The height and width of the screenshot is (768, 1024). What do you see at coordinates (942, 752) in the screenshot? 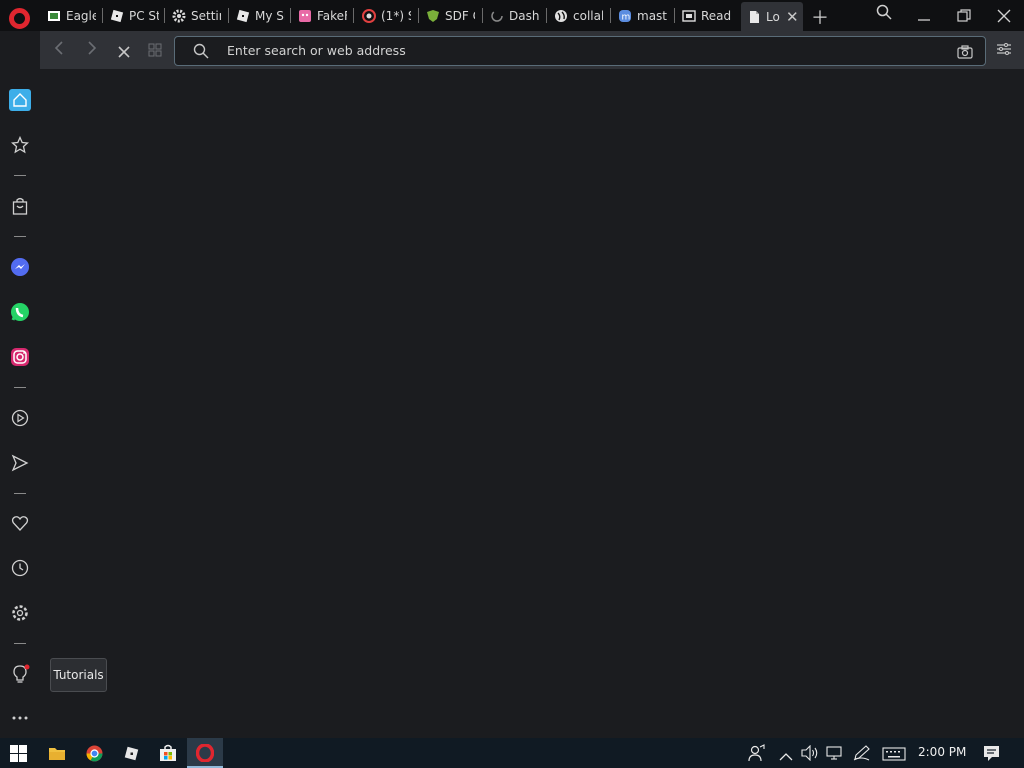
I see `taskbar-clock: 2:00 PM` at bounding box center [942, 752].